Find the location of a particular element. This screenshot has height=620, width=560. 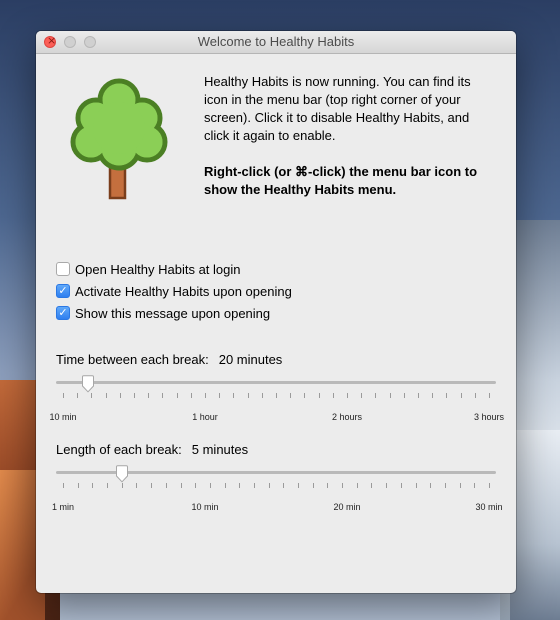

option-label: Activate Healthy Habits upon opening is located at coordinates (183, 291).